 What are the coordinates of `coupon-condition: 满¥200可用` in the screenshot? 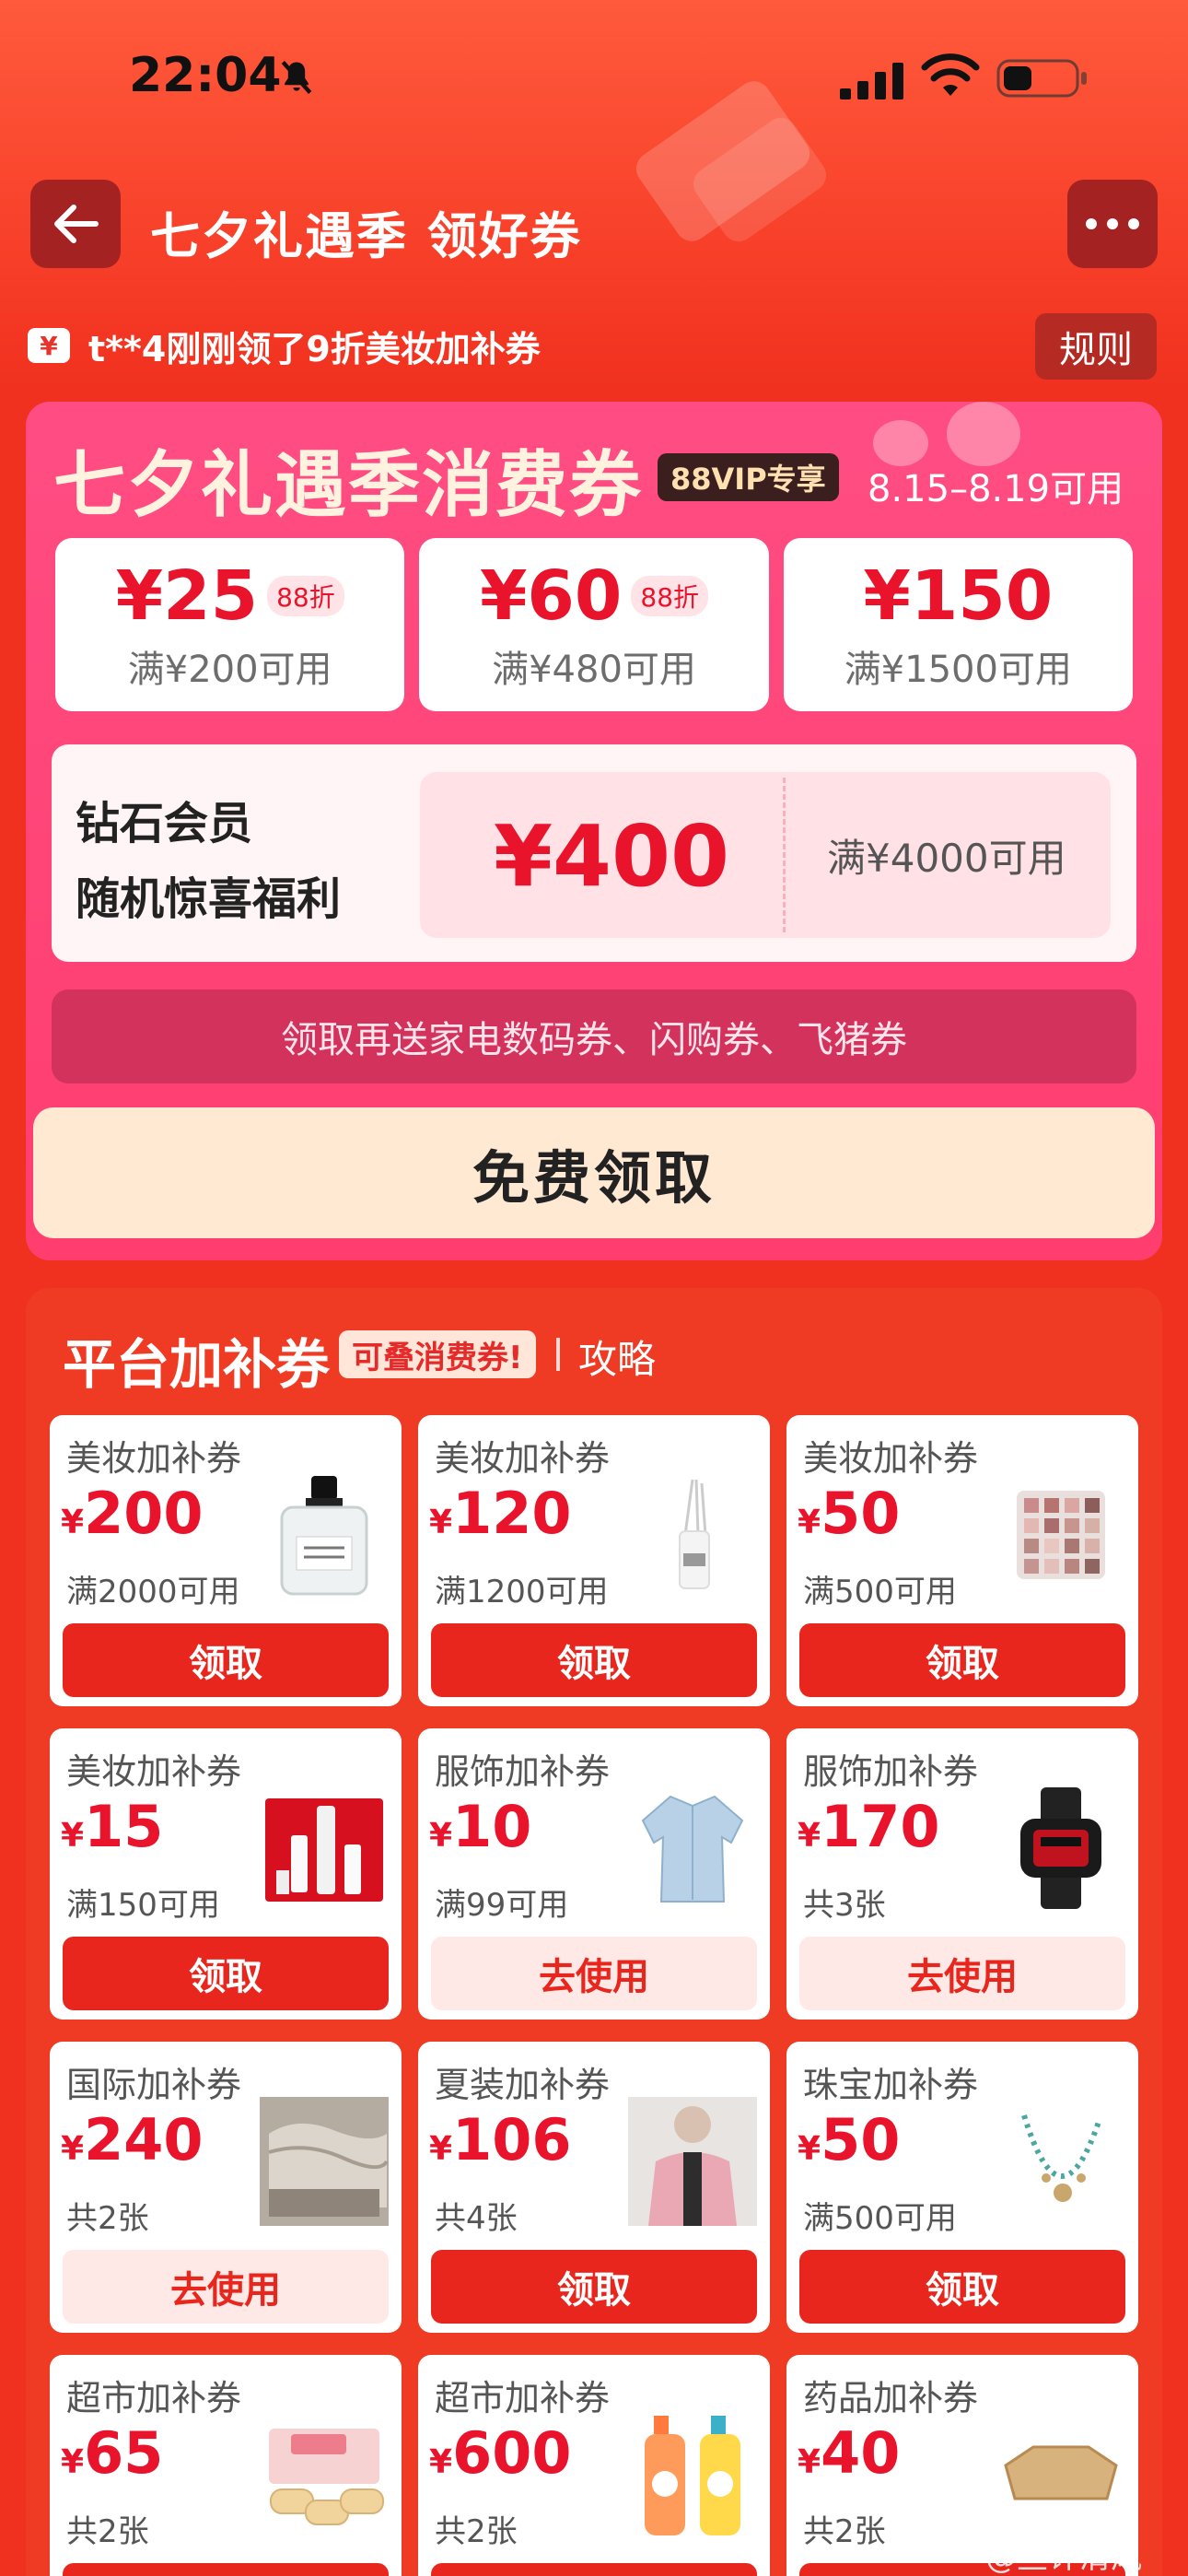 It's located at (230, 670).